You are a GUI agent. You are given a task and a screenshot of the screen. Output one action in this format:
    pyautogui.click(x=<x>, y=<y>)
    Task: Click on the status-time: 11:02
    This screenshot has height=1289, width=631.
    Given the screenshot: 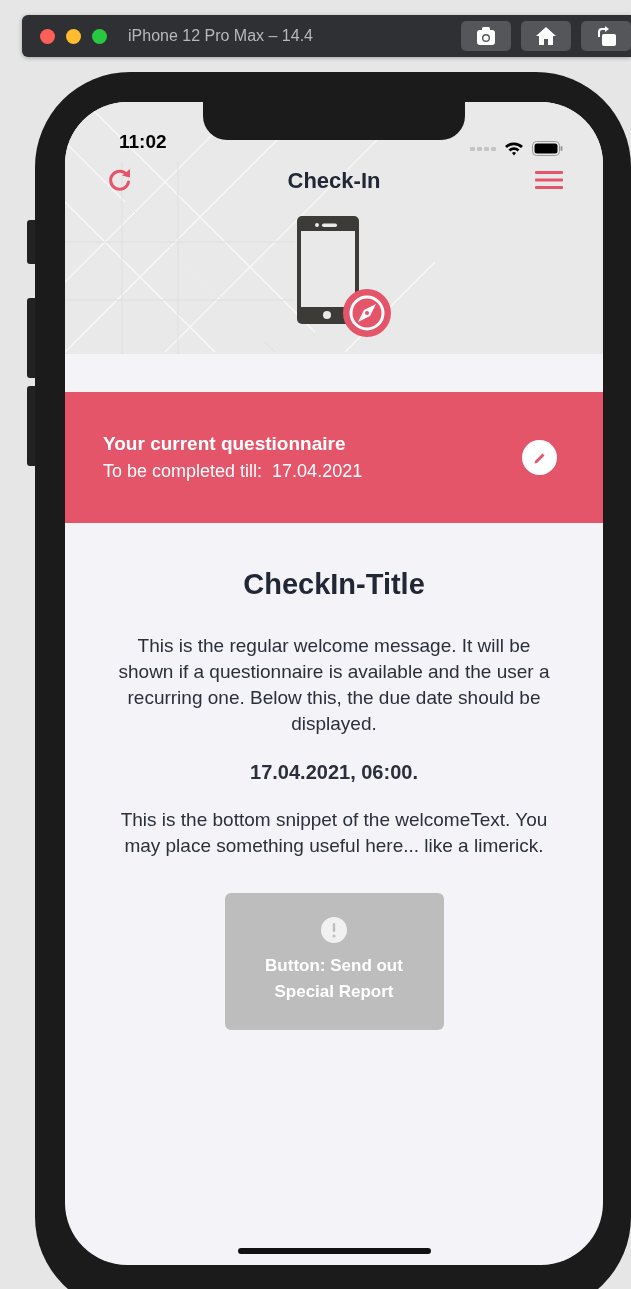 What is the action you would take?
    pyautogui.click(x=143, y=141)
    